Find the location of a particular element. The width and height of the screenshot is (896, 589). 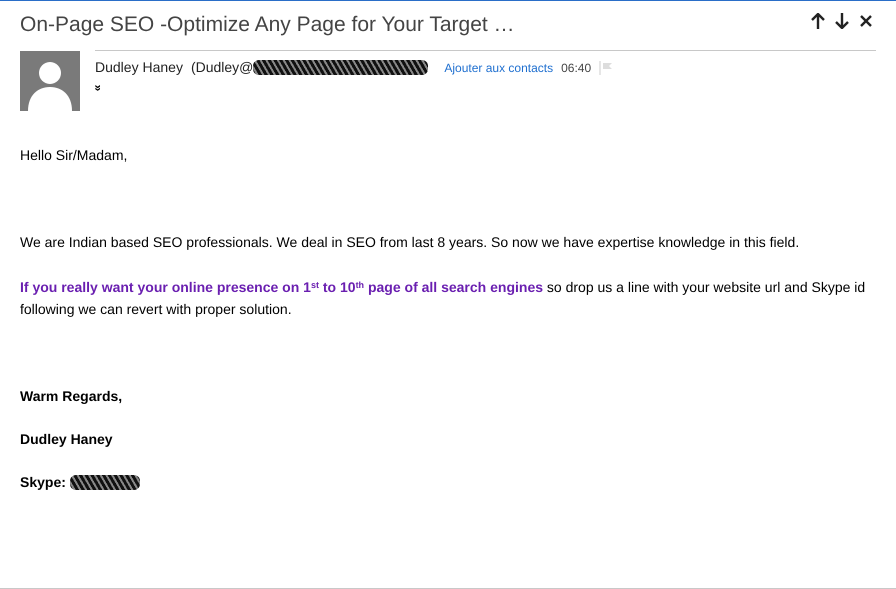

received-time: 06:40 is located at coordinates (576, 68).